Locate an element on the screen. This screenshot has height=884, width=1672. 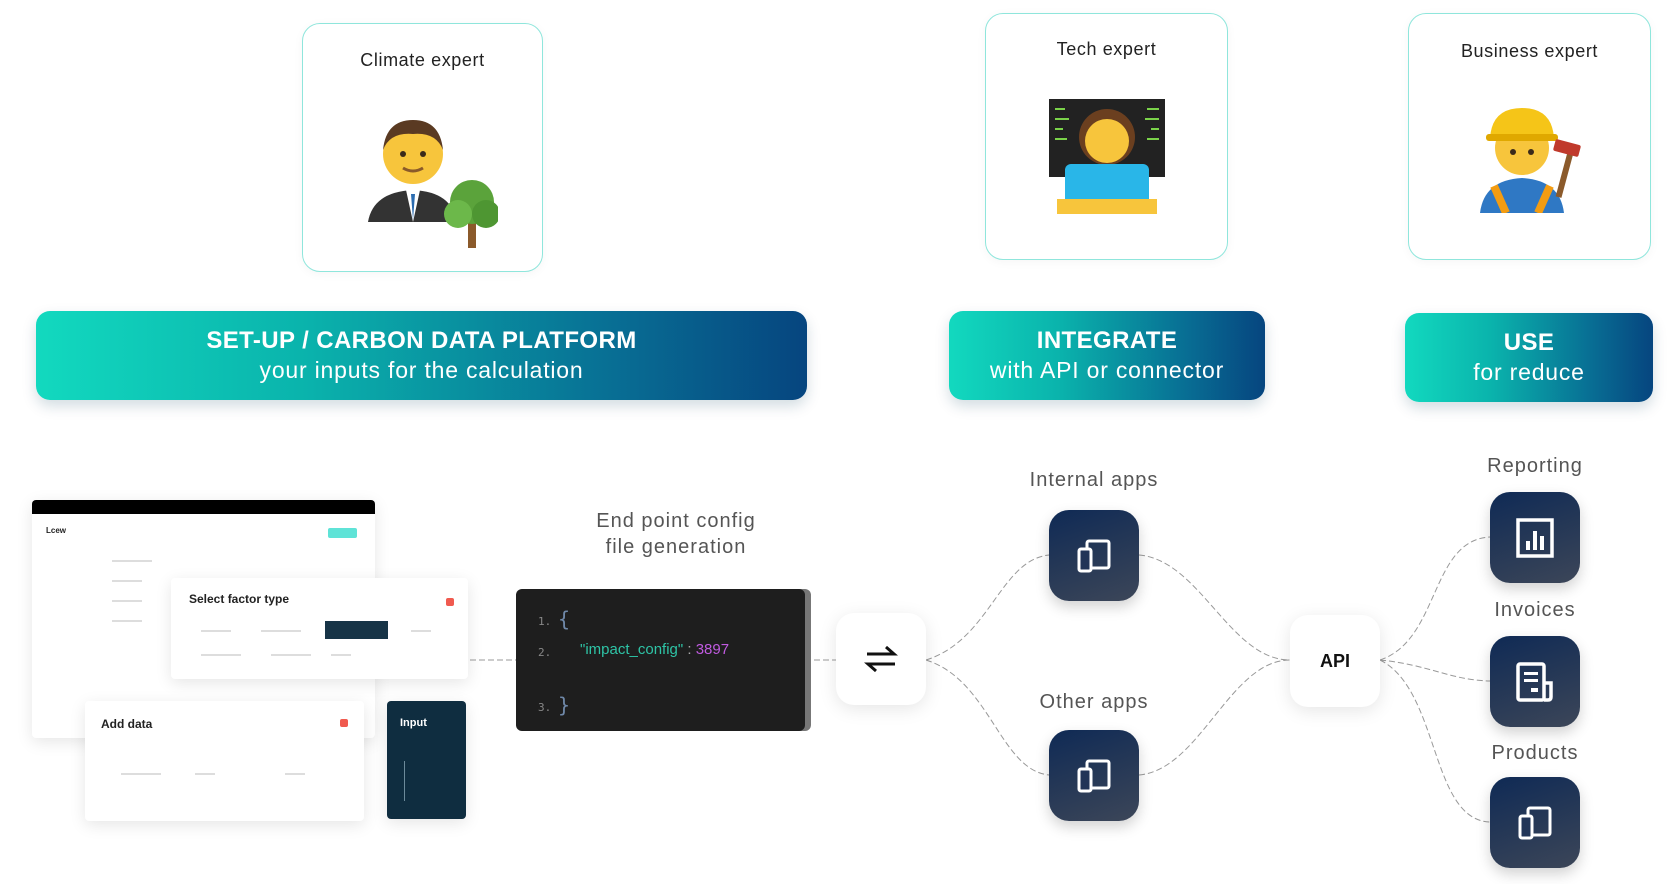
banner-subtitle: with API or connector is located at coordinates (1107, 370).